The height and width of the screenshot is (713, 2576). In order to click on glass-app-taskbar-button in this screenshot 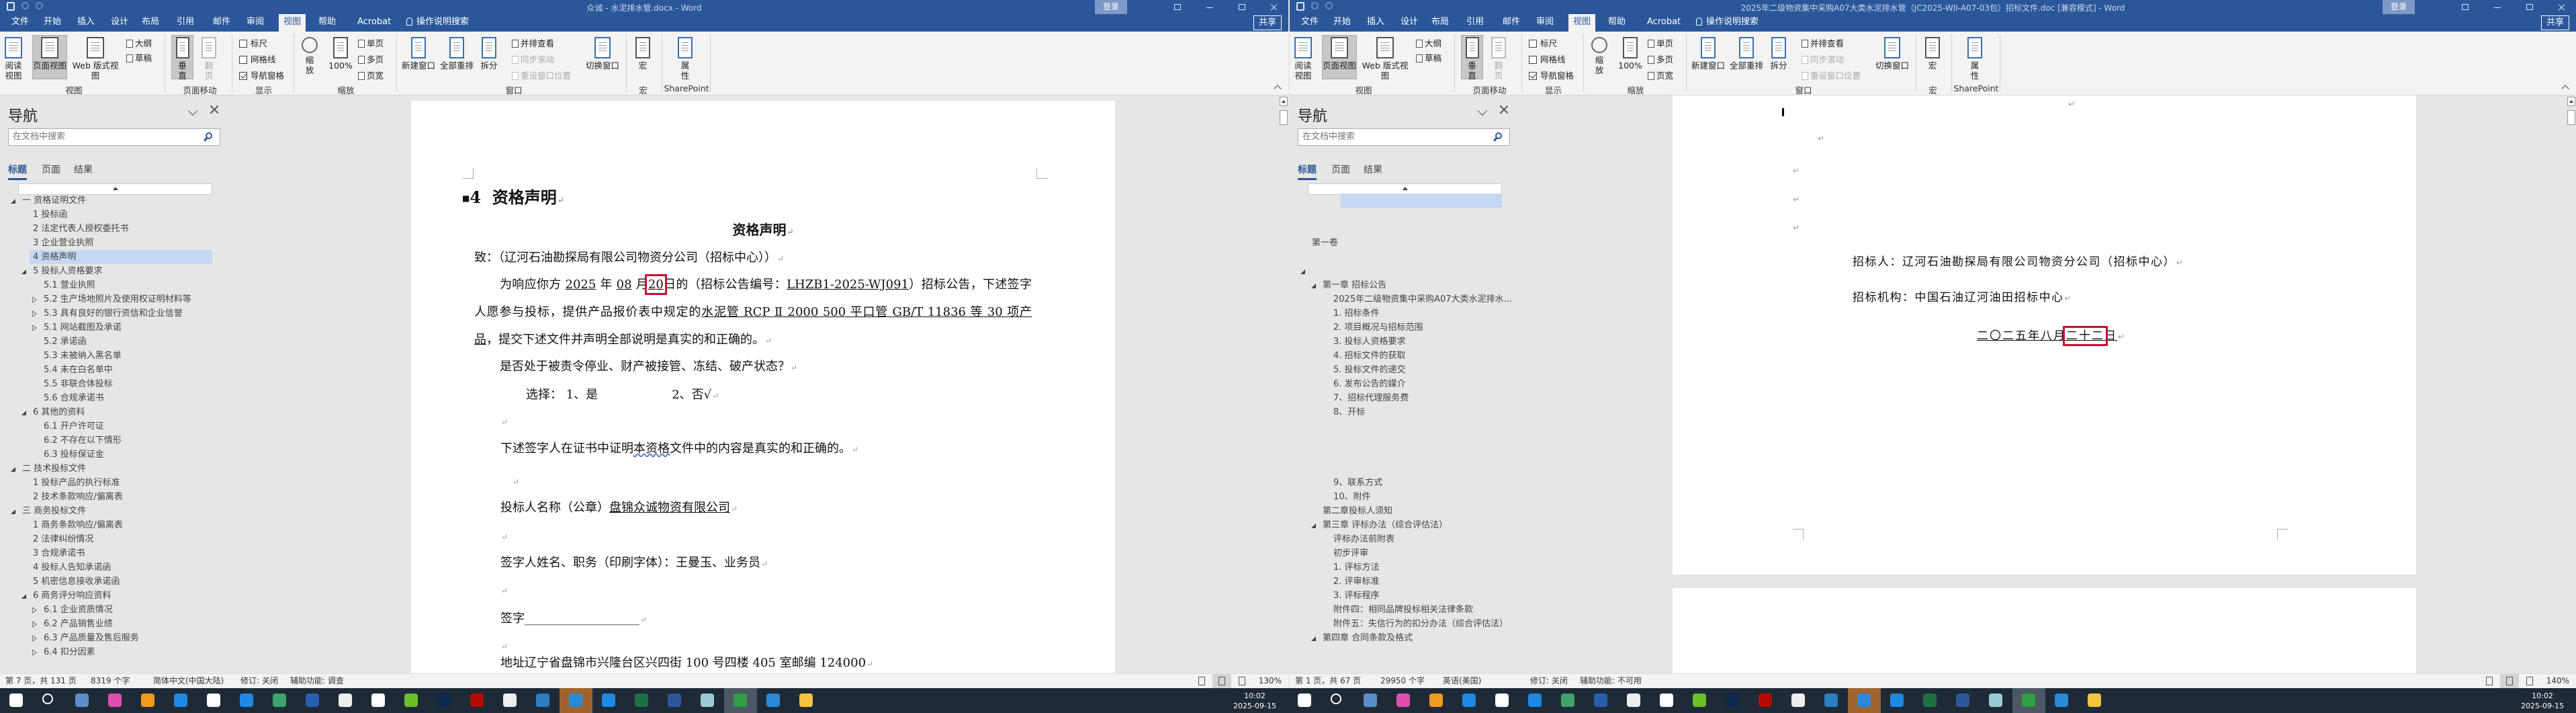, I will do `click(1996, 700)`.